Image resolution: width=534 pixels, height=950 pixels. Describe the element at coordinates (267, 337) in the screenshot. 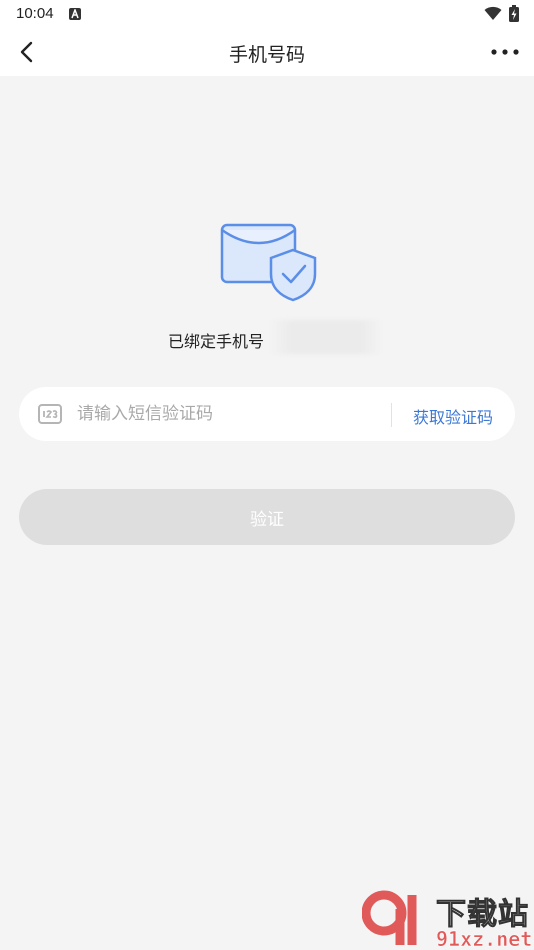

I see `bound-phone-row: 已绑定手机号` at that location.